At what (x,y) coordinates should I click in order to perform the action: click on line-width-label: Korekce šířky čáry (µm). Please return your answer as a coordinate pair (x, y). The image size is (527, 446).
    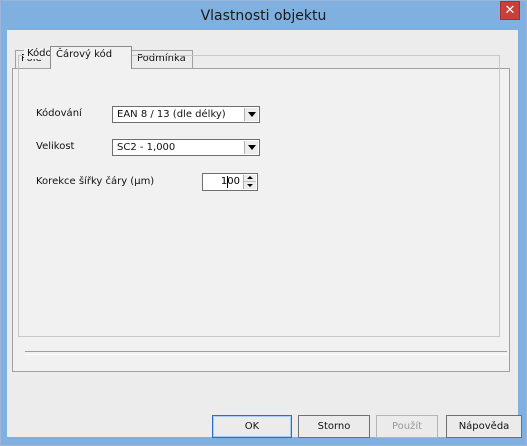
    Looking at the image, I should click on (95, 181).